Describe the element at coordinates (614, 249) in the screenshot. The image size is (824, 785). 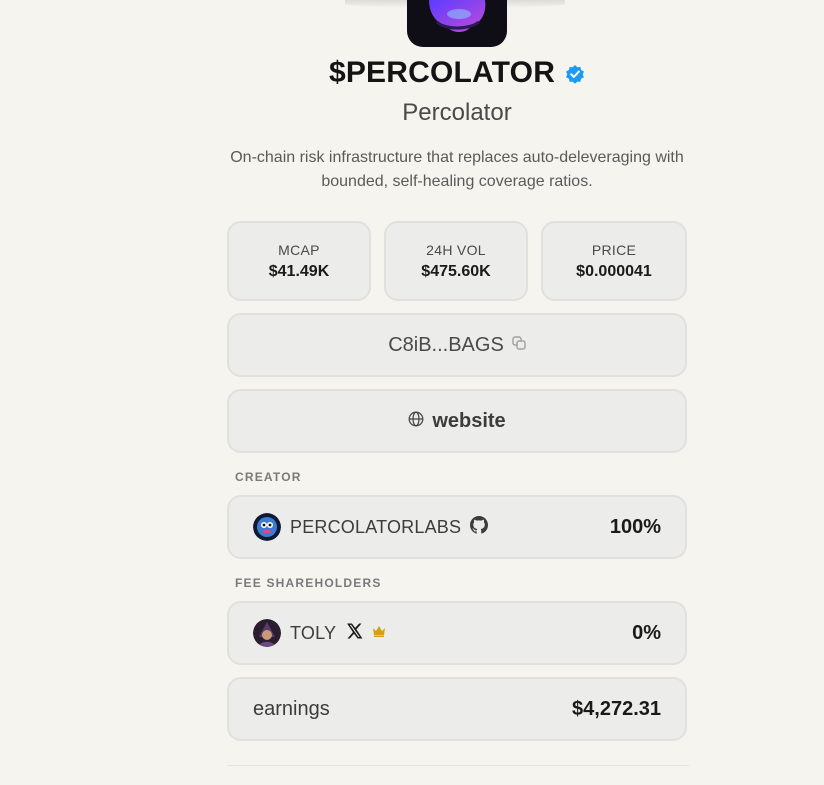
I see `stat-label: PRICE` at that location.